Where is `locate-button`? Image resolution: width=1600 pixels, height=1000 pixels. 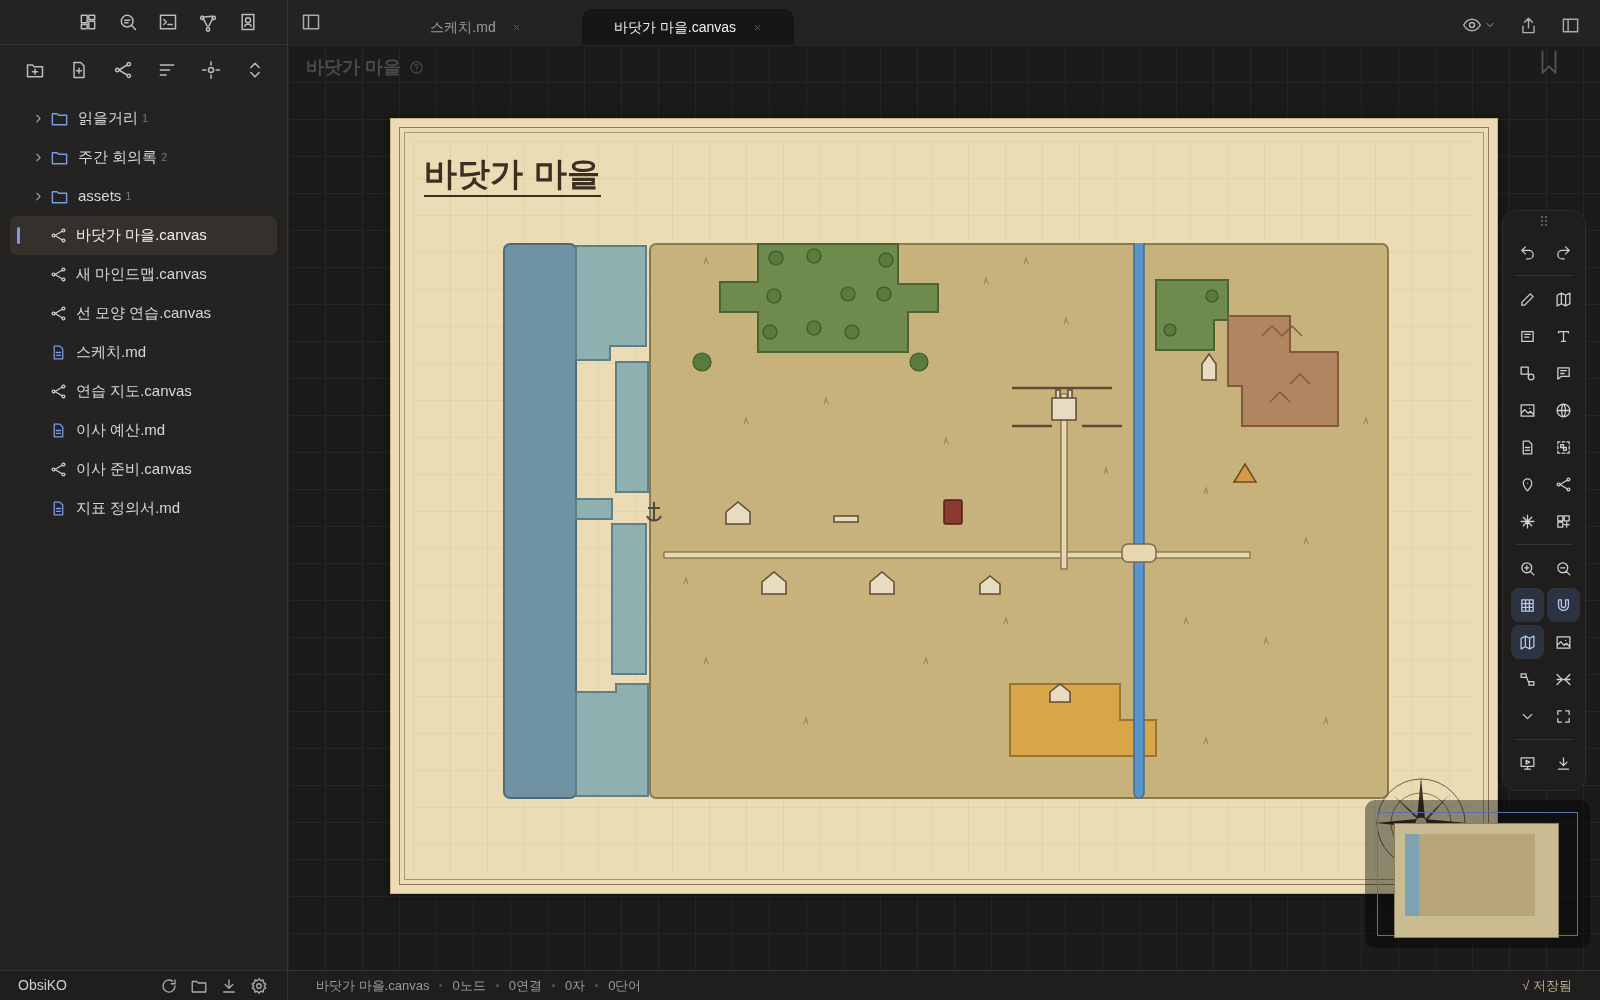 locate-button is located at coordinates (211, 70).